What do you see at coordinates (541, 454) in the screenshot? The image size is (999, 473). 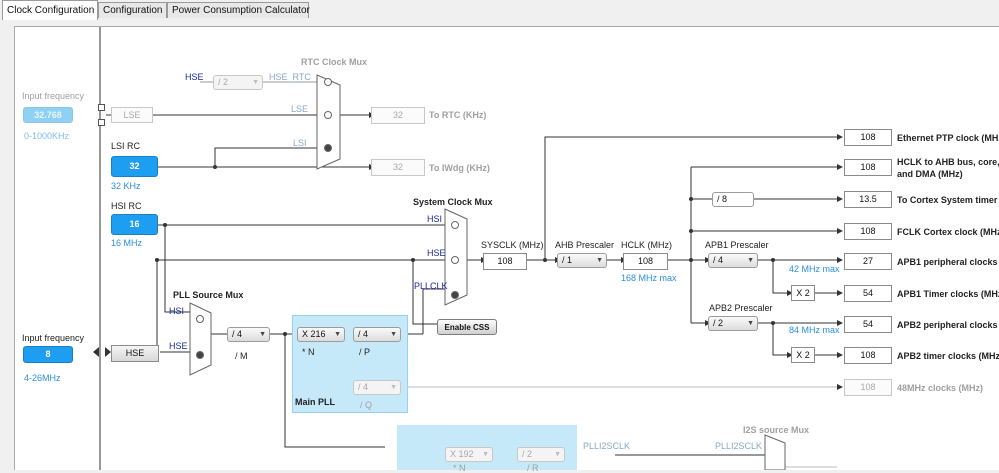 I see `plli2s-r-divider-dropdown: / 2 ▼` at bounding box center [541, 454].